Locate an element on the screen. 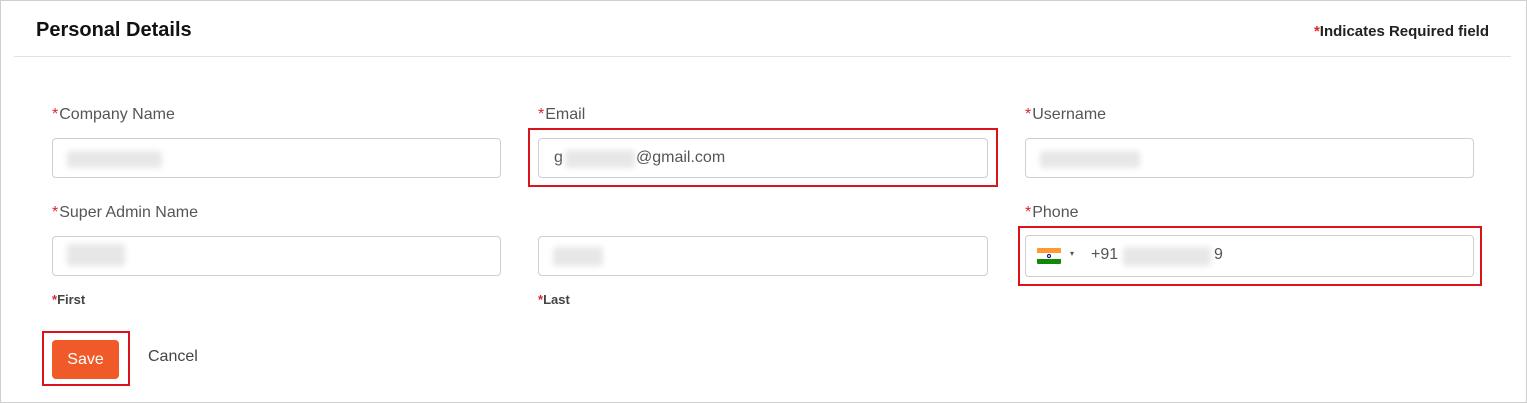 The image size is (1527, 403). page-title: Personal Details is located at coordinates (114, 30).